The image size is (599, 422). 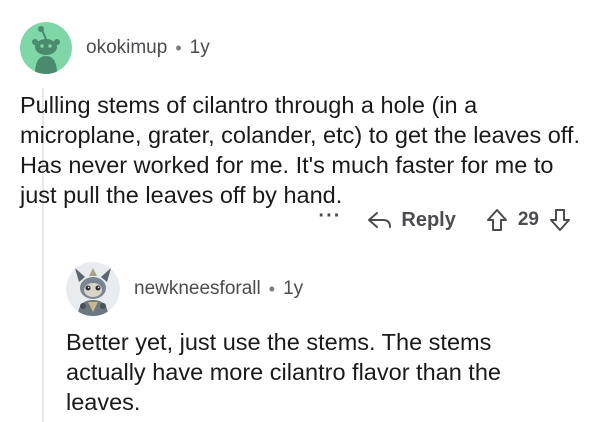 I want to click on comment-username: okokimup, so click(x=126, y=48).